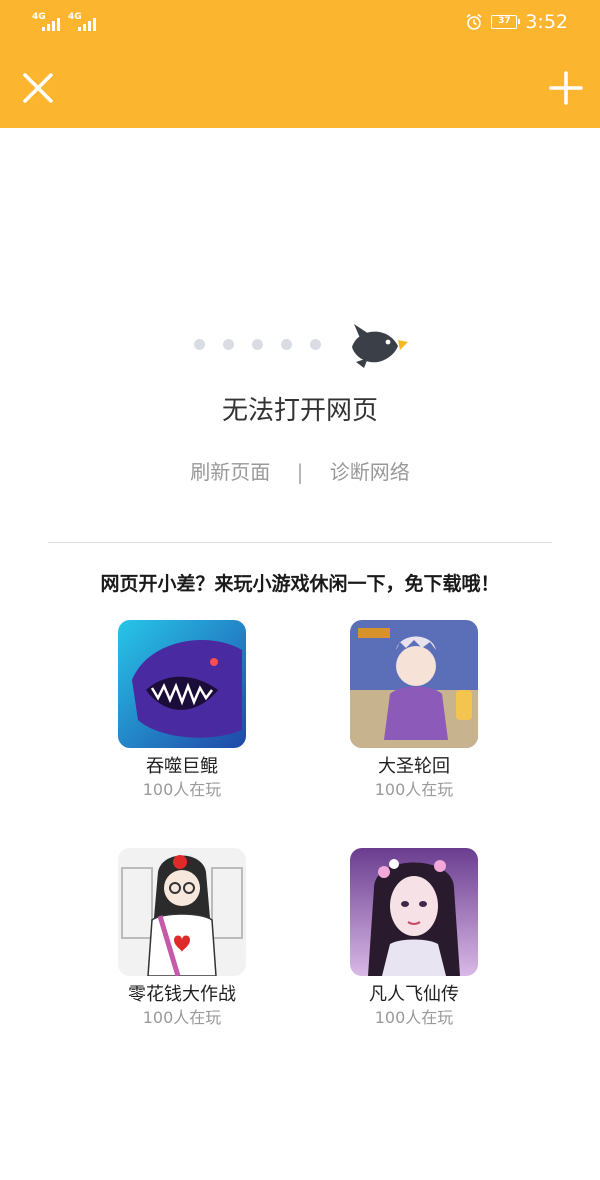  I want to click on close-button, so click(38, 88).